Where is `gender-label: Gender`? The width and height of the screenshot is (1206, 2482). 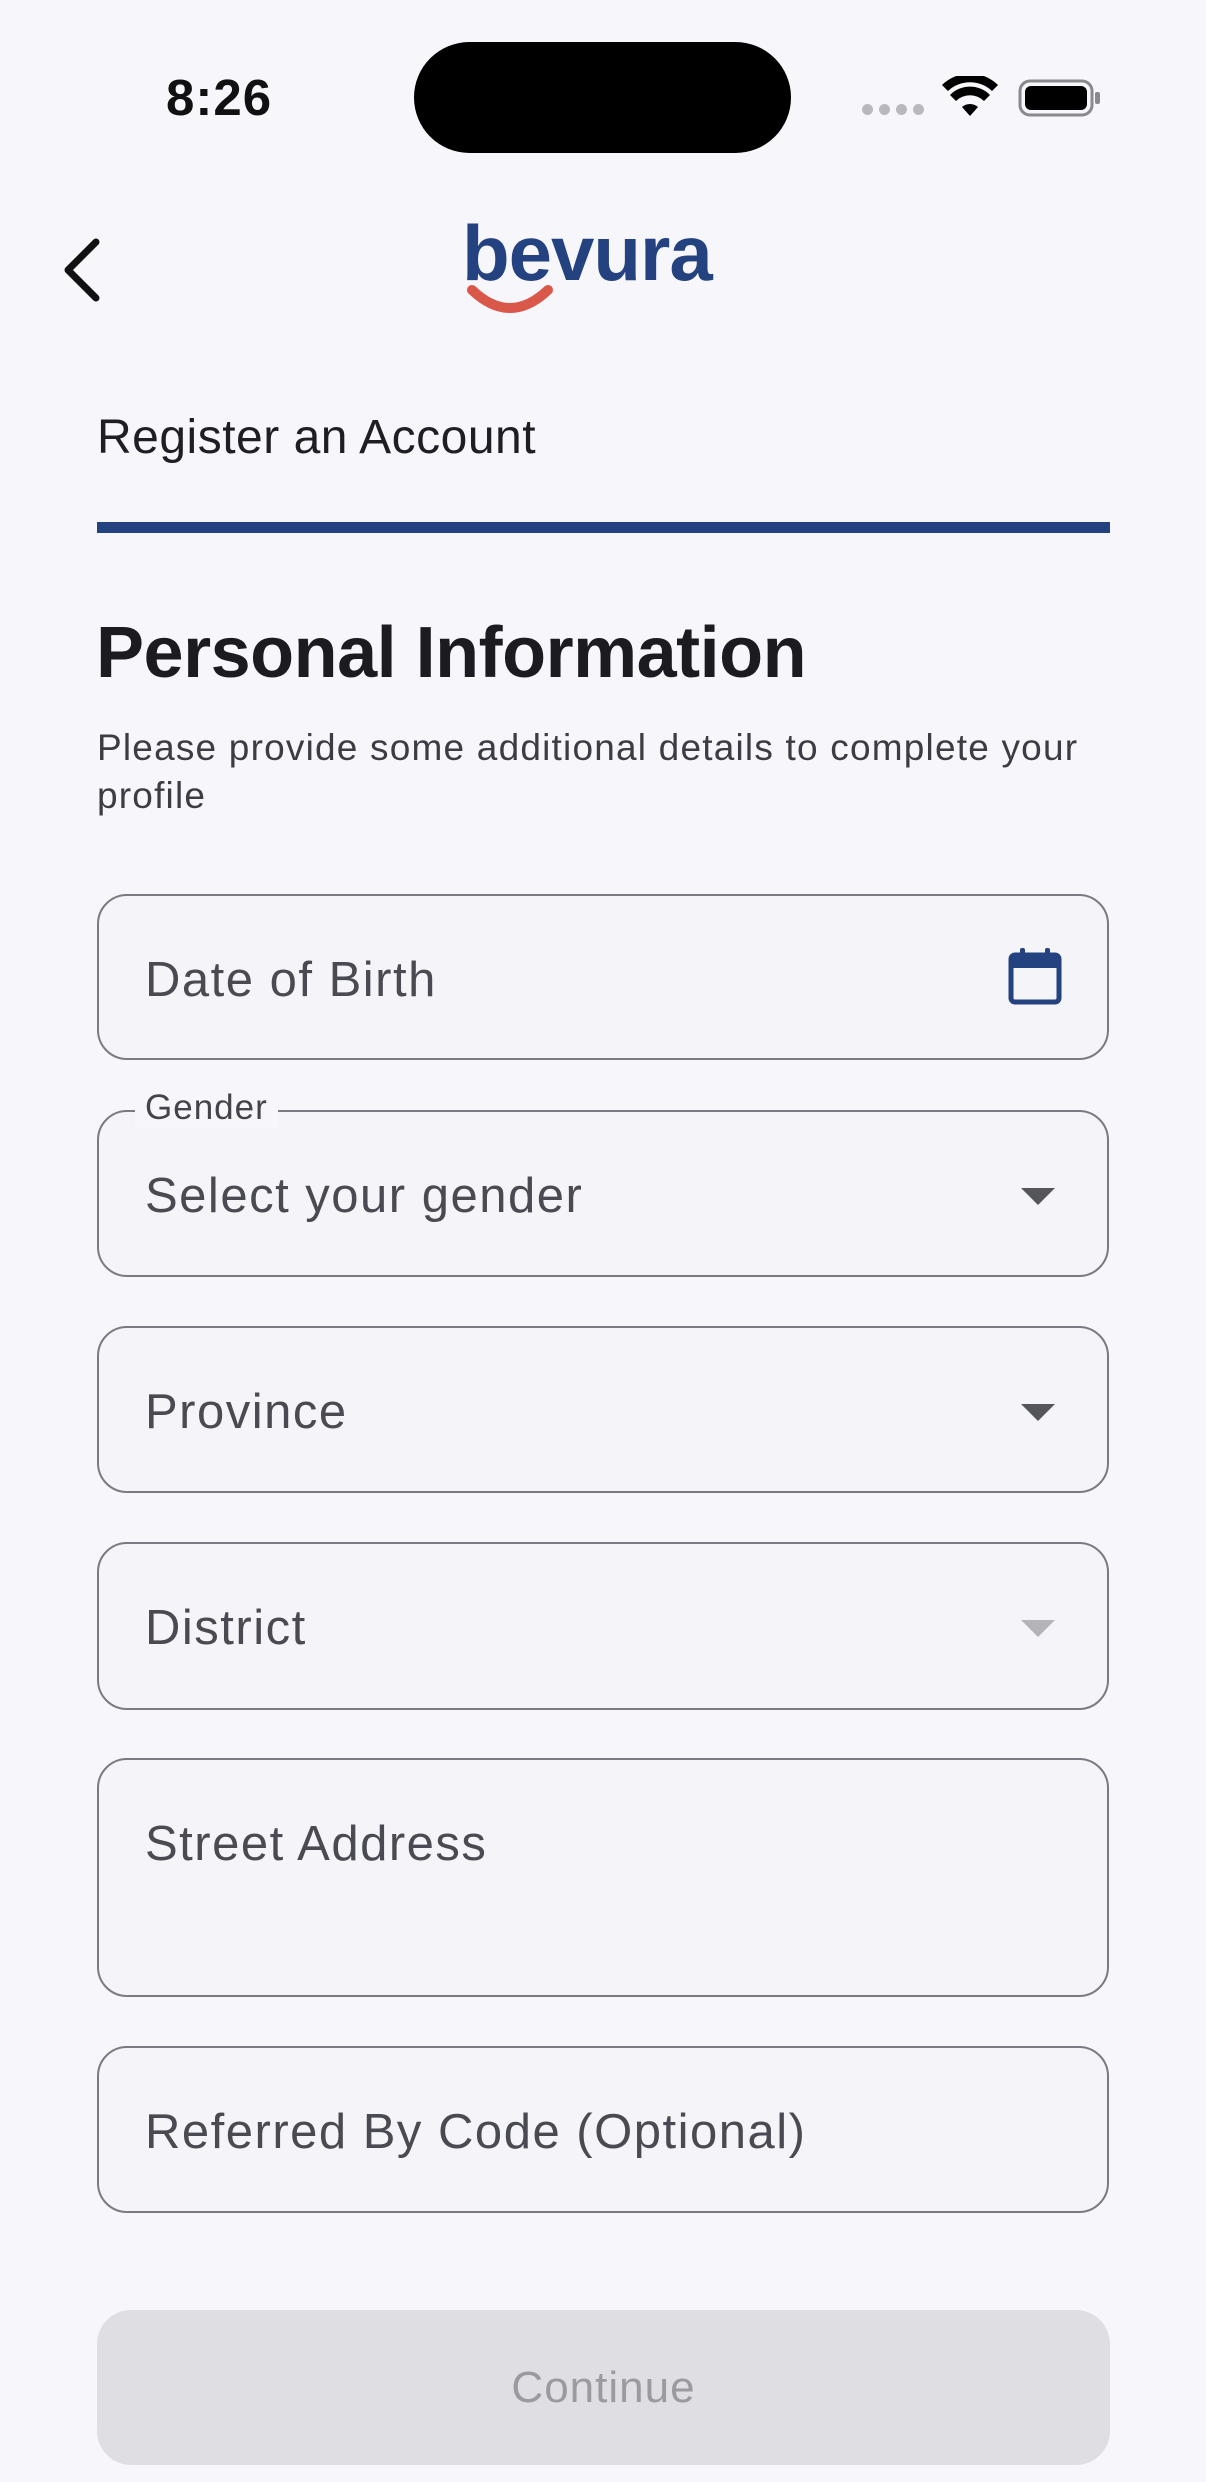
gender-label: Gender is located at coordinates (206, 1108).